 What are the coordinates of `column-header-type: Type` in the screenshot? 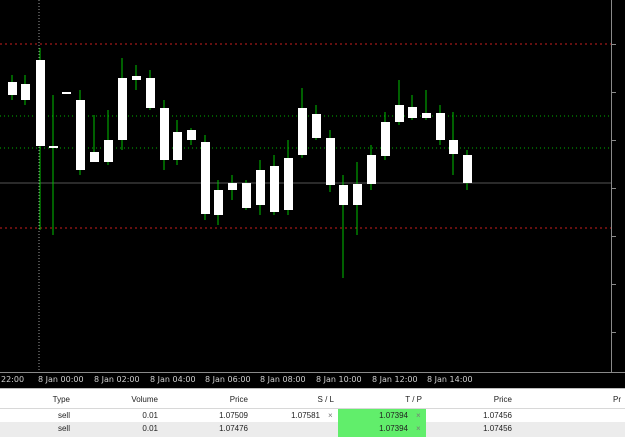 It's located at (37, 400).